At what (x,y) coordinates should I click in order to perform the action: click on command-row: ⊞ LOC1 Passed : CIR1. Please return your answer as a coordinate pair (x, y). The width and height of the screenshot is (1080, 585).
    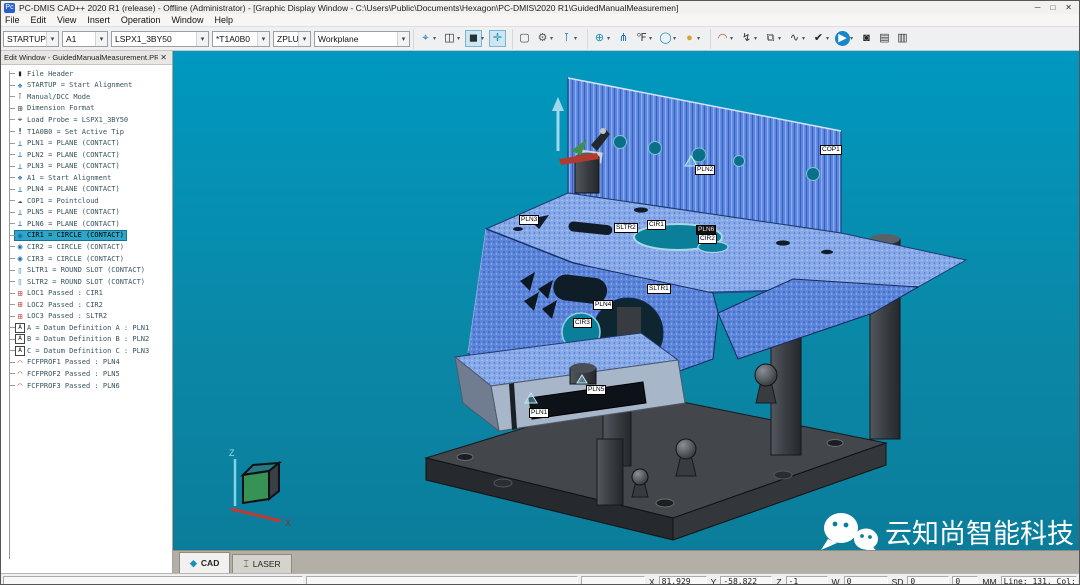
    Looking at the image, I should click on (88, 293).